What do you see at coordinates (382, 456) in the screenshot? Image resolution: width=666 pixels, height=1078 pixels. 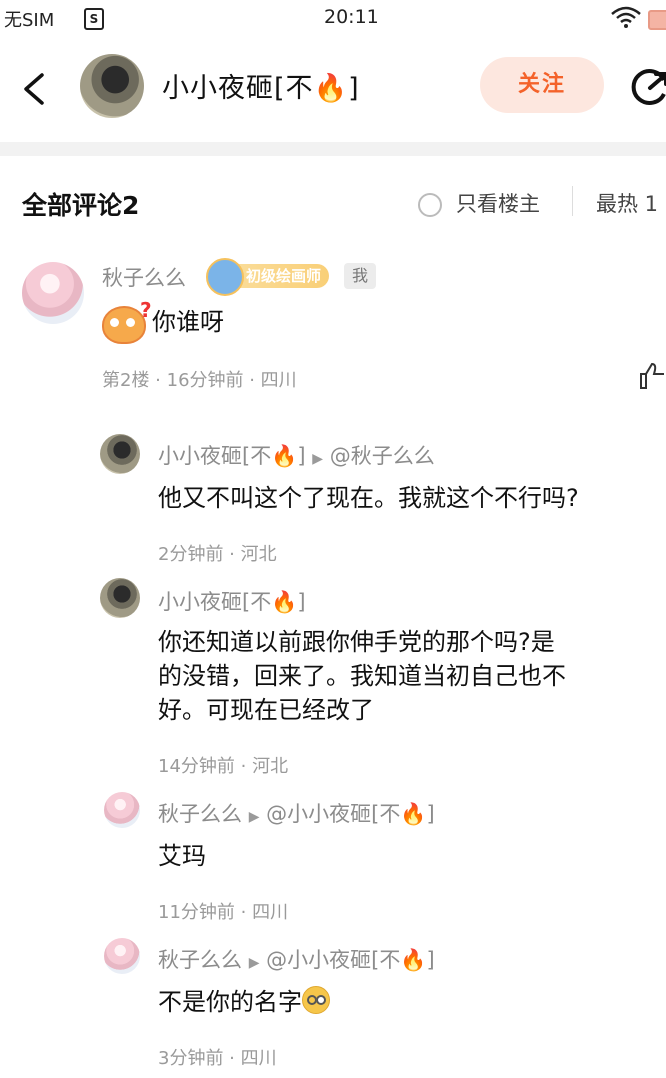 I see `reply-to-mention: @秋子么么` at bounding box center [382, 456].